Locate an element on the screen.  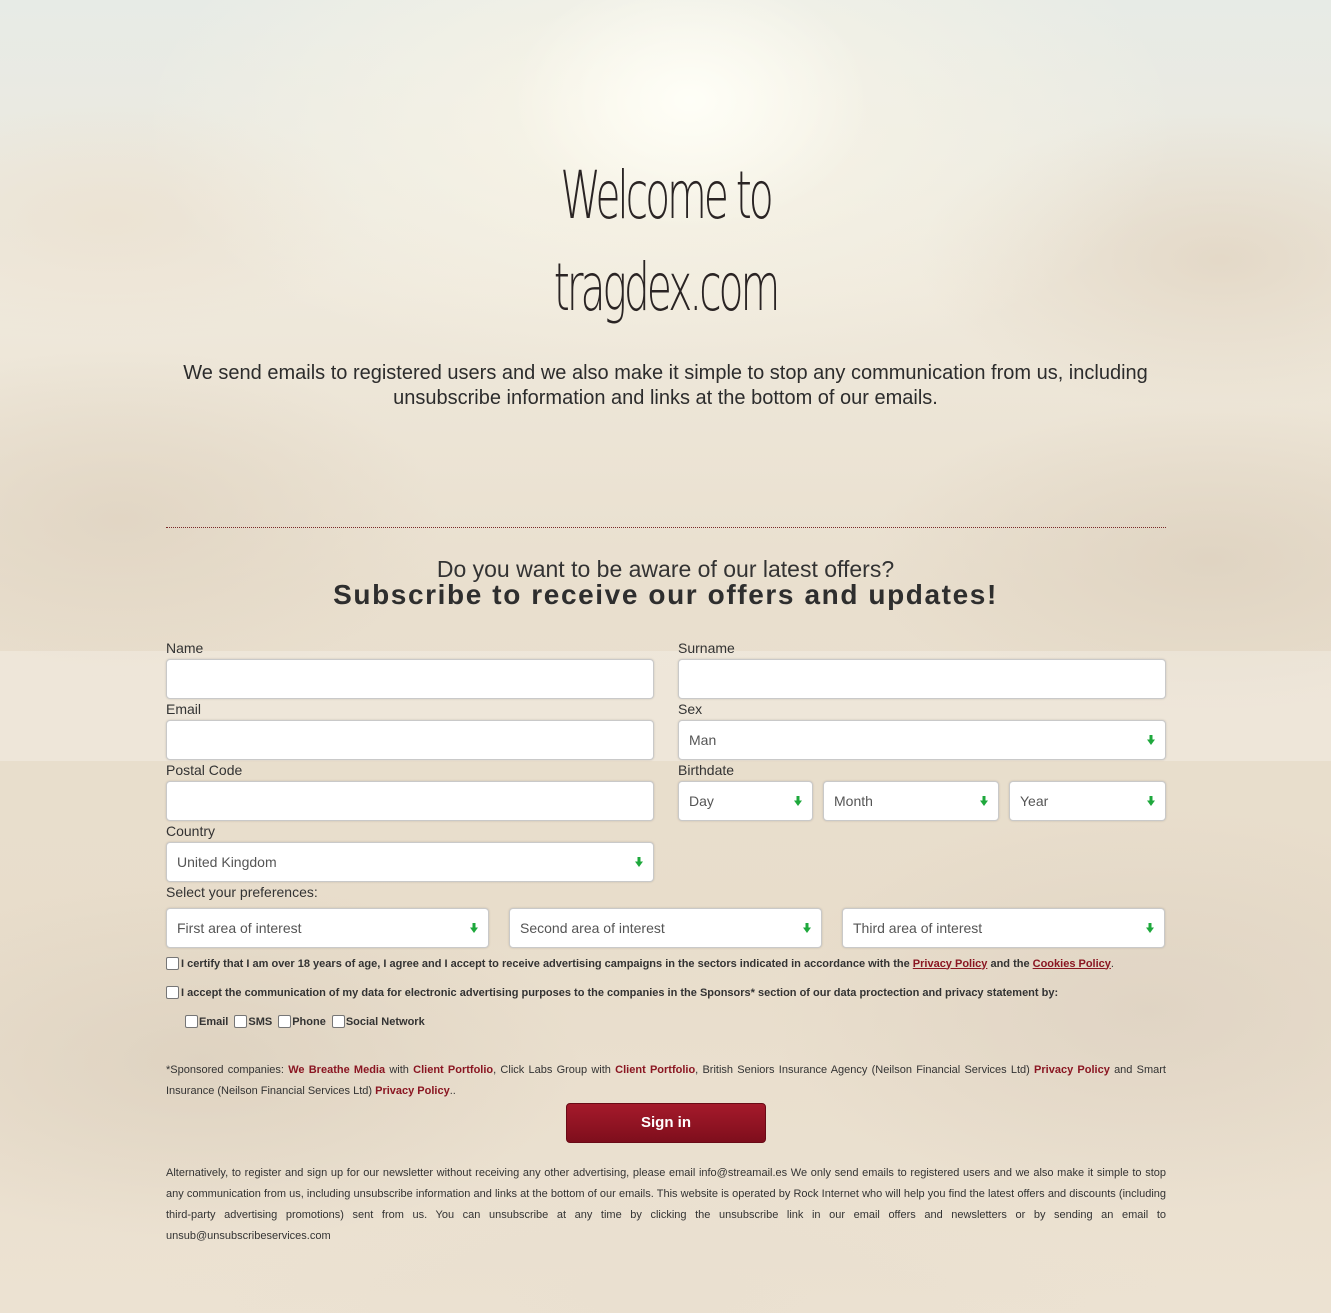
consent-and-text: and the is located at coordinates (1010, 963).